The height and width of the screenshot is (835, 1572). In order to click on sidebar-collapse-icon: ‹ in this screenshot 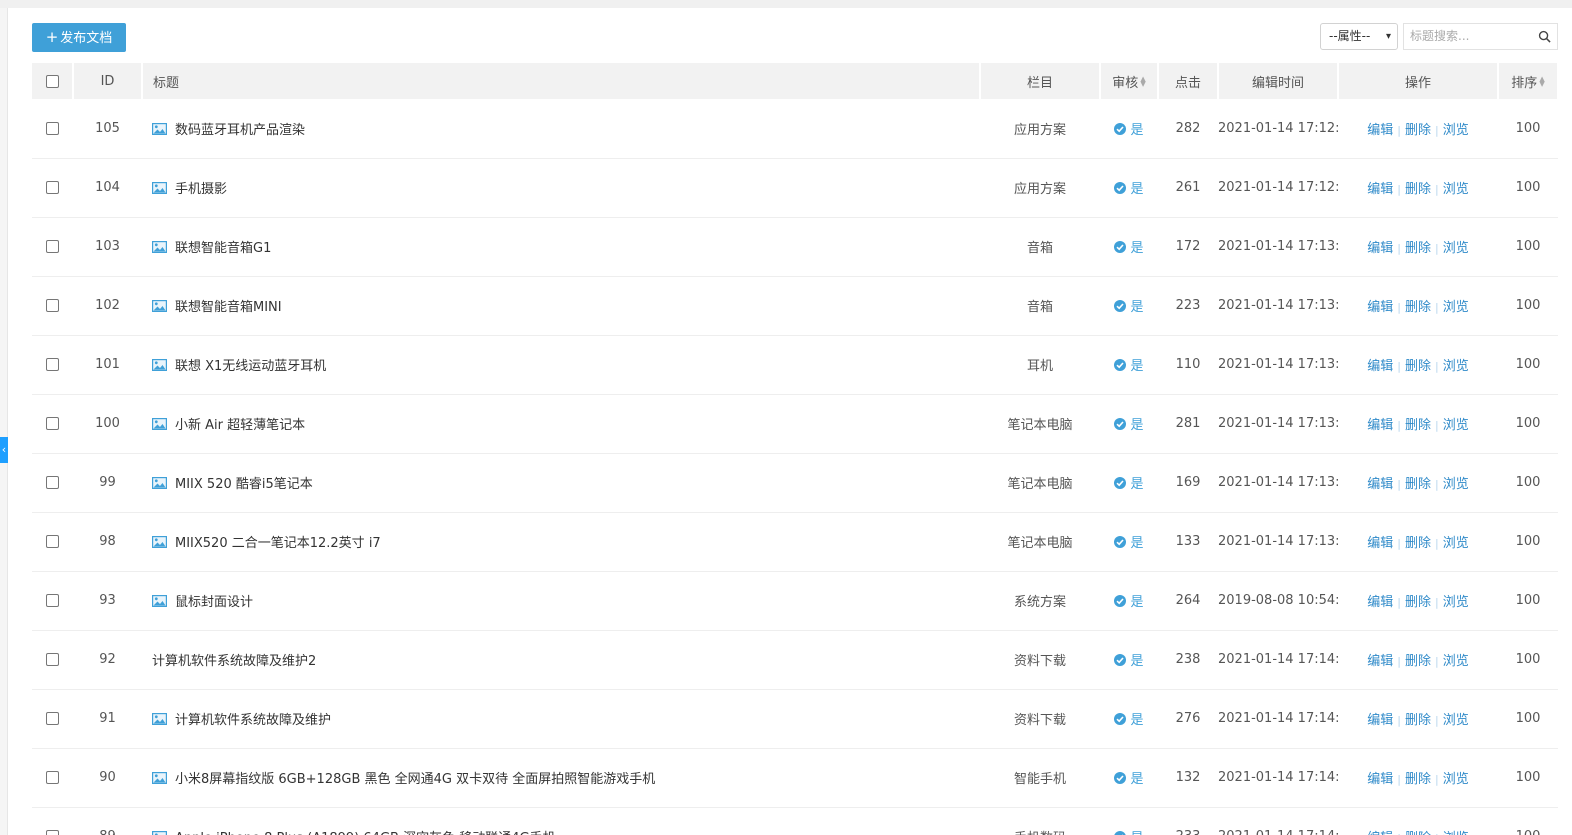, I will do `click(4, 450)`.